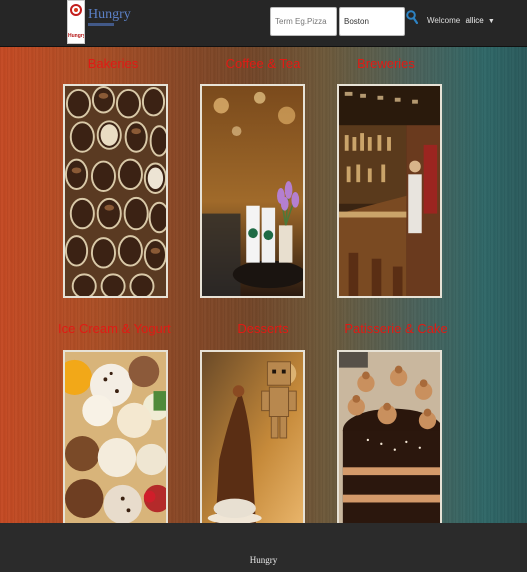 The image size is (527, 572). Describe the element at coordinates (76, 22) in the screenshot. I see `logo: Hungry` at that location.